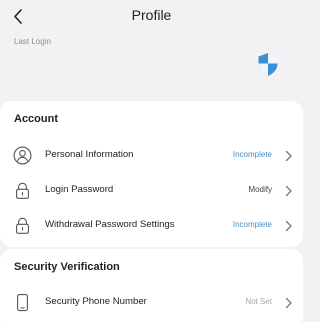 The width and height of the screenshot is (320, 322). Describe the element at coordinates (110, 224) in the screenshot. I see `row-label: Withdrawal Password Settings` at that location.